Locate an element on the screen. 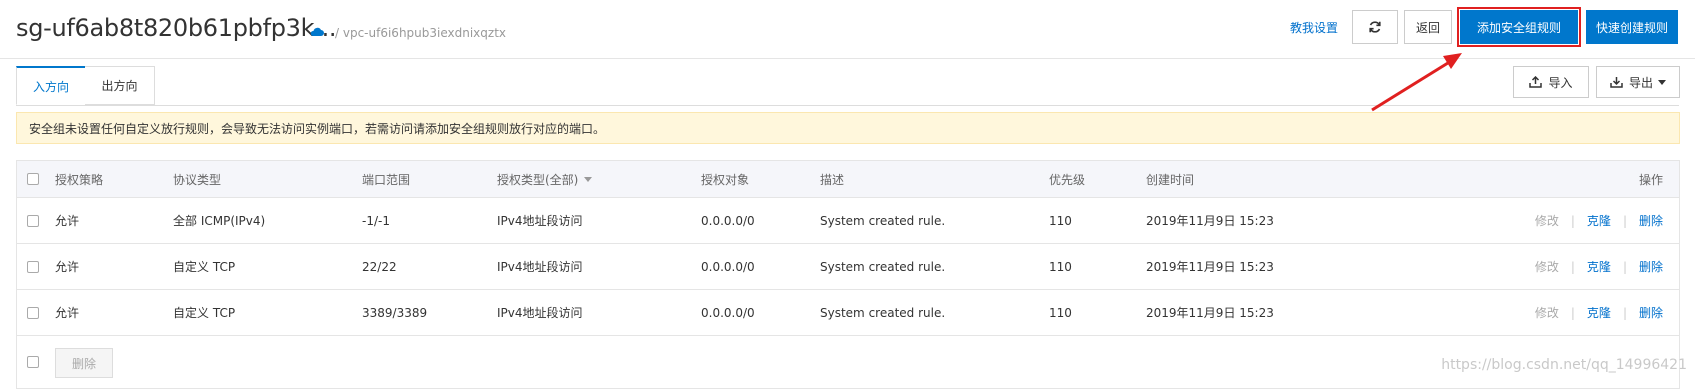 Image resolution: width=1695 pixels, height=389 pixels. back-button: 返回 is located at coordinates (1428, 27).